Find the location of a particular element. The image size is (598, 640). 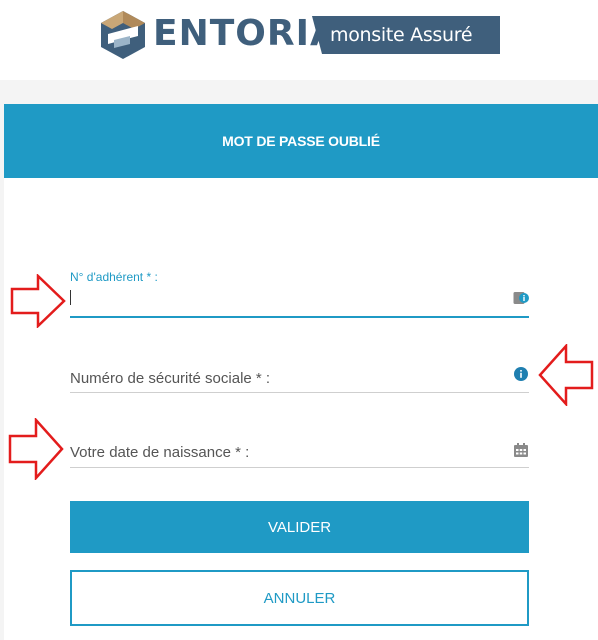

member-number-label: N° d'adhérent * : is located at coordinates (114, 277).